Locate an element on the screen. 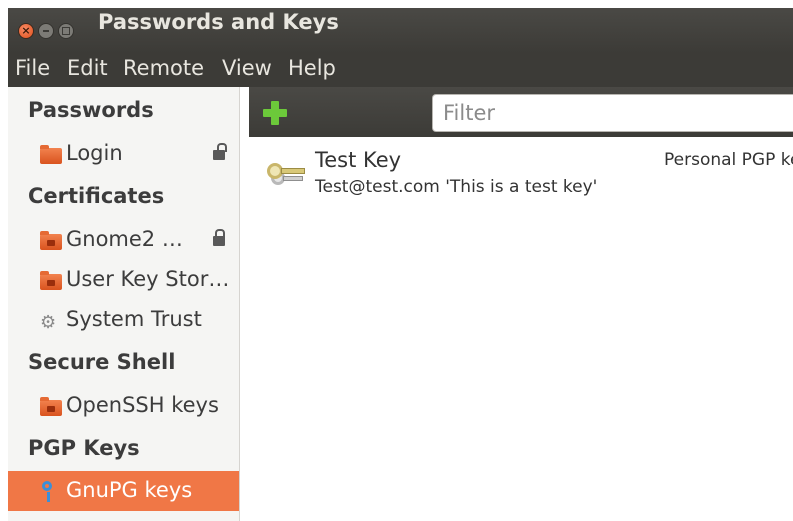  menu-view: View is located at coordinates (247, 68).